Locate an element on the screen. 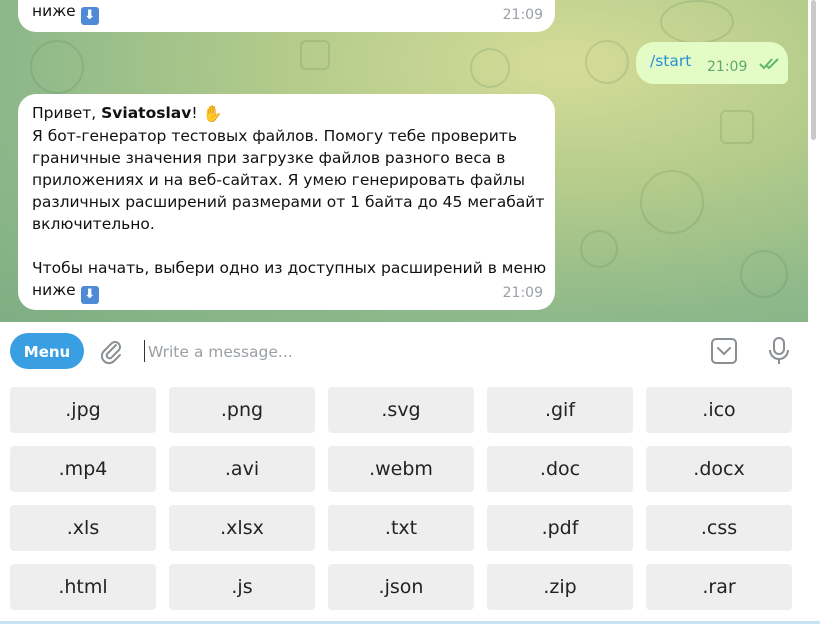 The image size is (820, 624). key-jpg: .jpg is located at coordinates (83, 410).